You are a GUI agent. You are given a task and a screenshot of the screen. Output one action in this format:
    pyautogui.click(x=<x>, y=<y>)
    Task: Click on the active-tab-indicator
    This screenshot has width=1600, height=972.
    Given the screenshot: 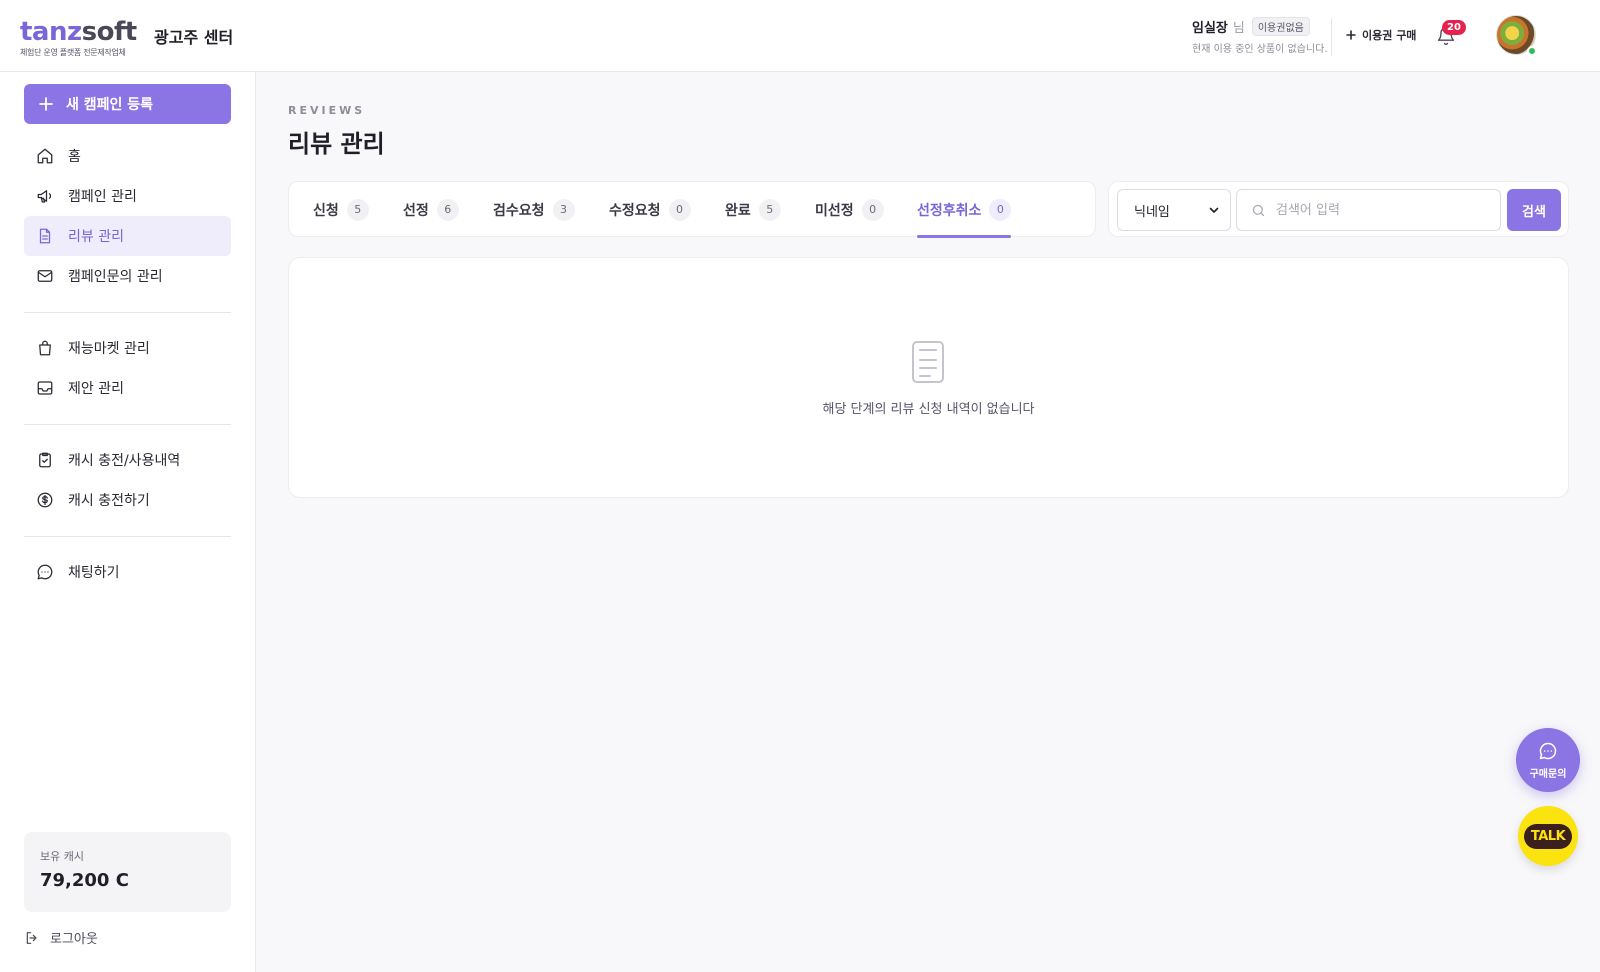 What is the action you would take?
    pyautogui.click(x=964, y=236)
    